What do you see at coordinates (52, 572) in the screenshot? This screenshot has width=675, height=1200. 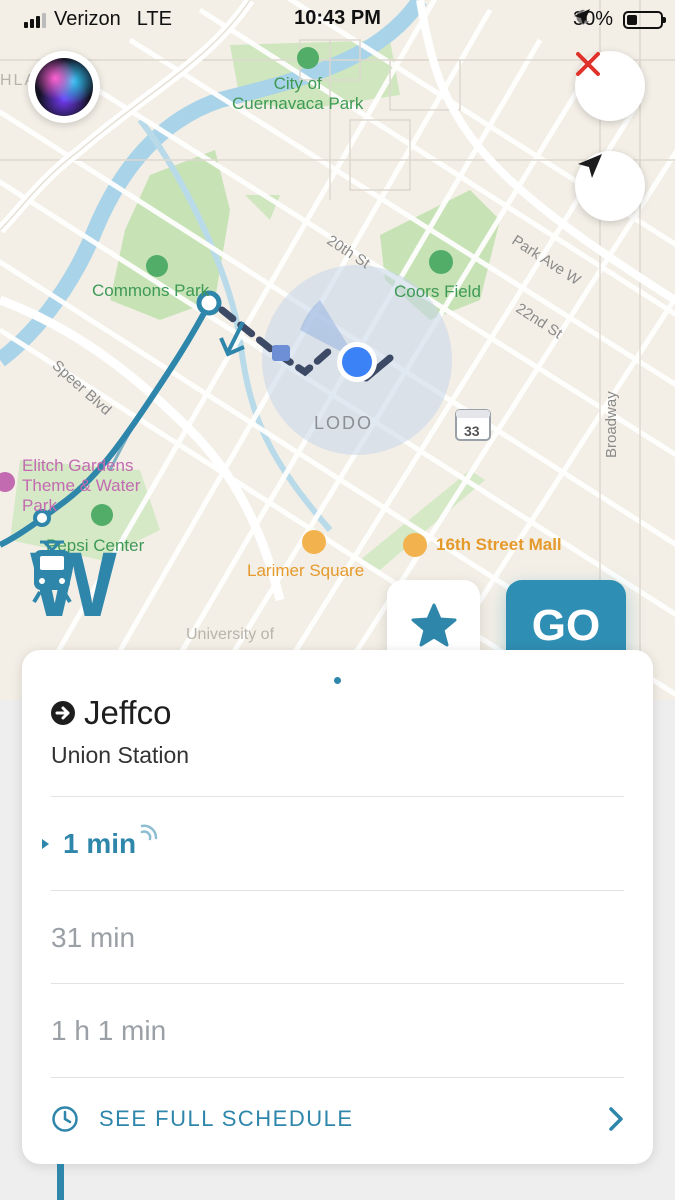 I see `light-rail-train-icon` at bounding box center [52, 572].